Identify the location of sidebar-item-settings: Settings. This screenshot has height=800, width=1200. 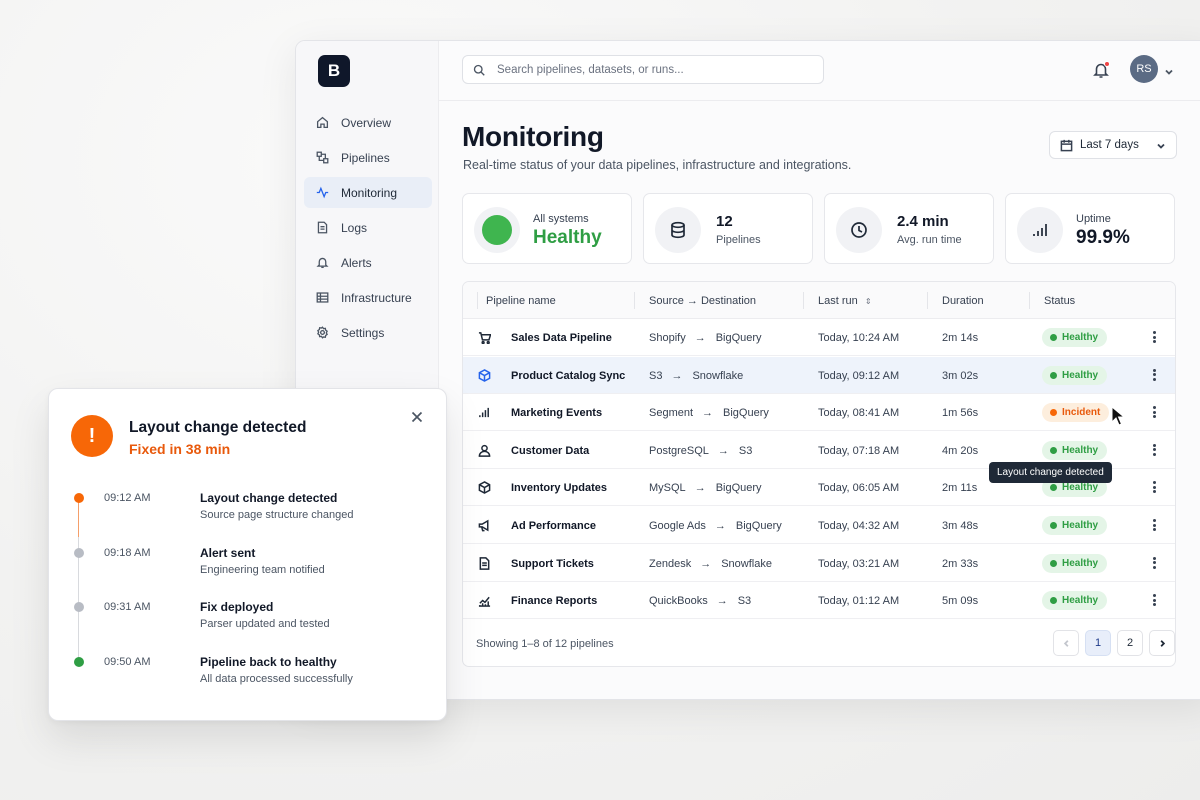
(368, 332).